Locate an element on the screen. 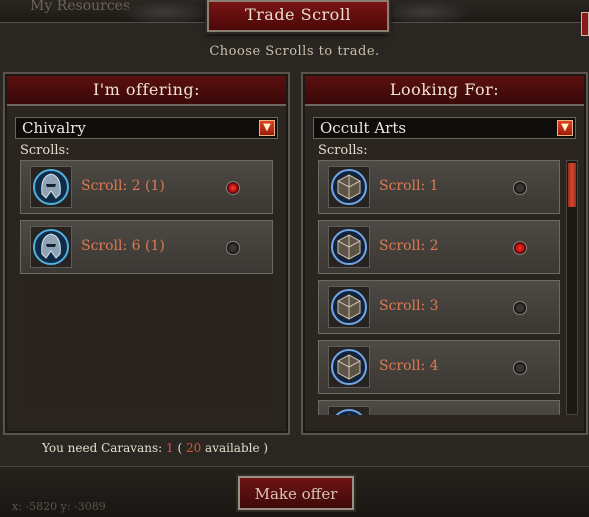  offering-scroll-row: Scroll: 6 (1) is located at coordinates (146, 247).